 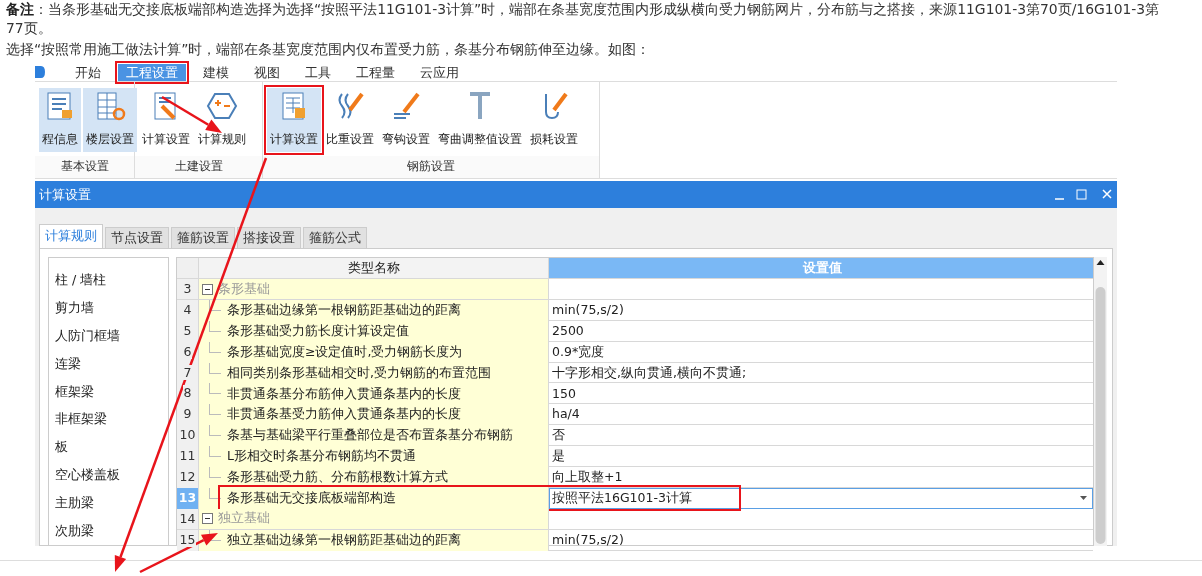 I want to click on arrow, so click(x=191, y=114).